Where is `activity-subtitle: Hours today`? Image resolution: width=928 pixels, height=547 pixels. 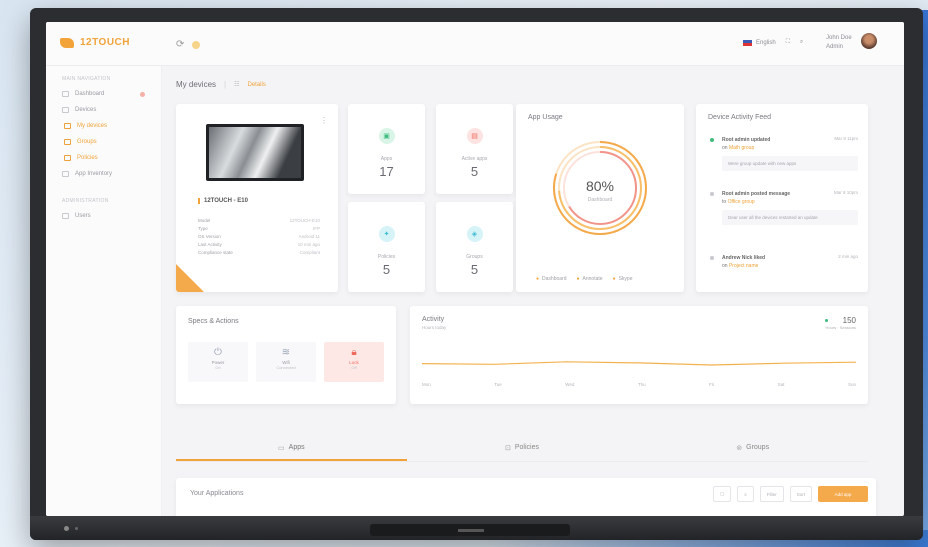 activity-subtitle: Hours today is located at coordinates (434, 327).